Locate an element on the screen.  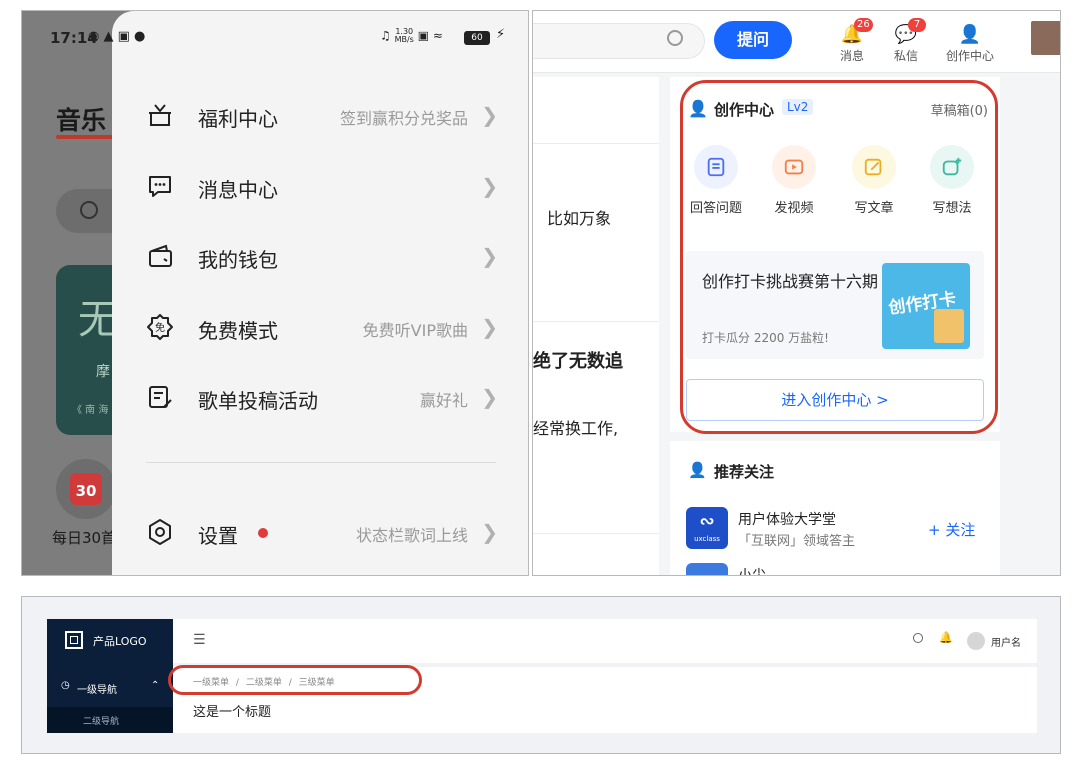
svg-text: 免 is located at coordinates (160, 327).